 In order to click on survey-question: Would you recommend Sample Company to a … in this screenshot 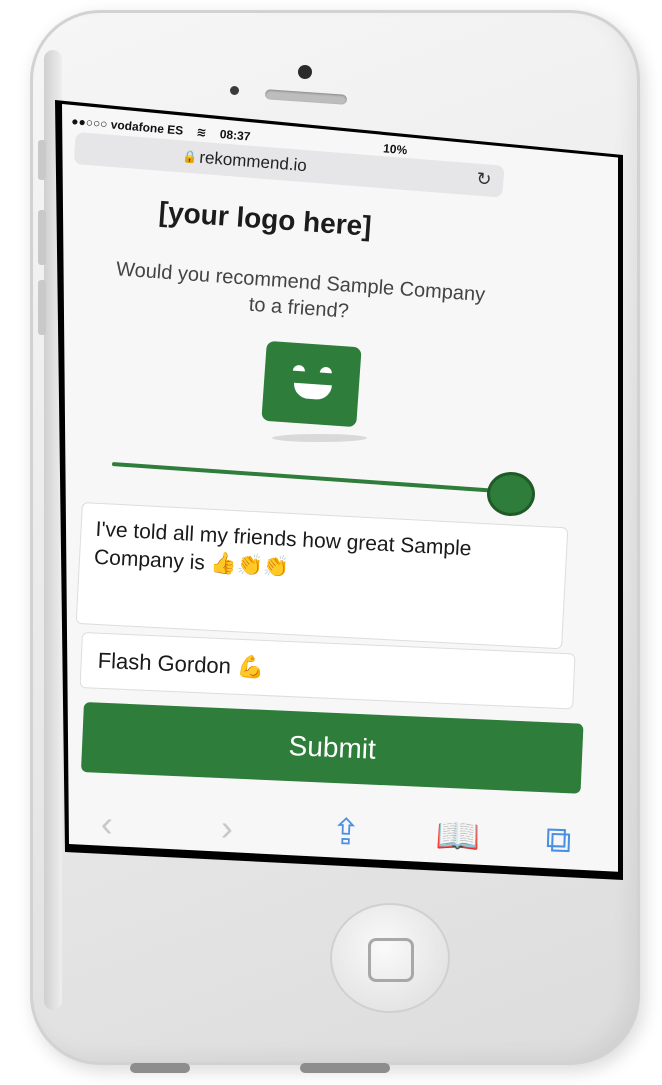, I will do `click(300, 290)`.